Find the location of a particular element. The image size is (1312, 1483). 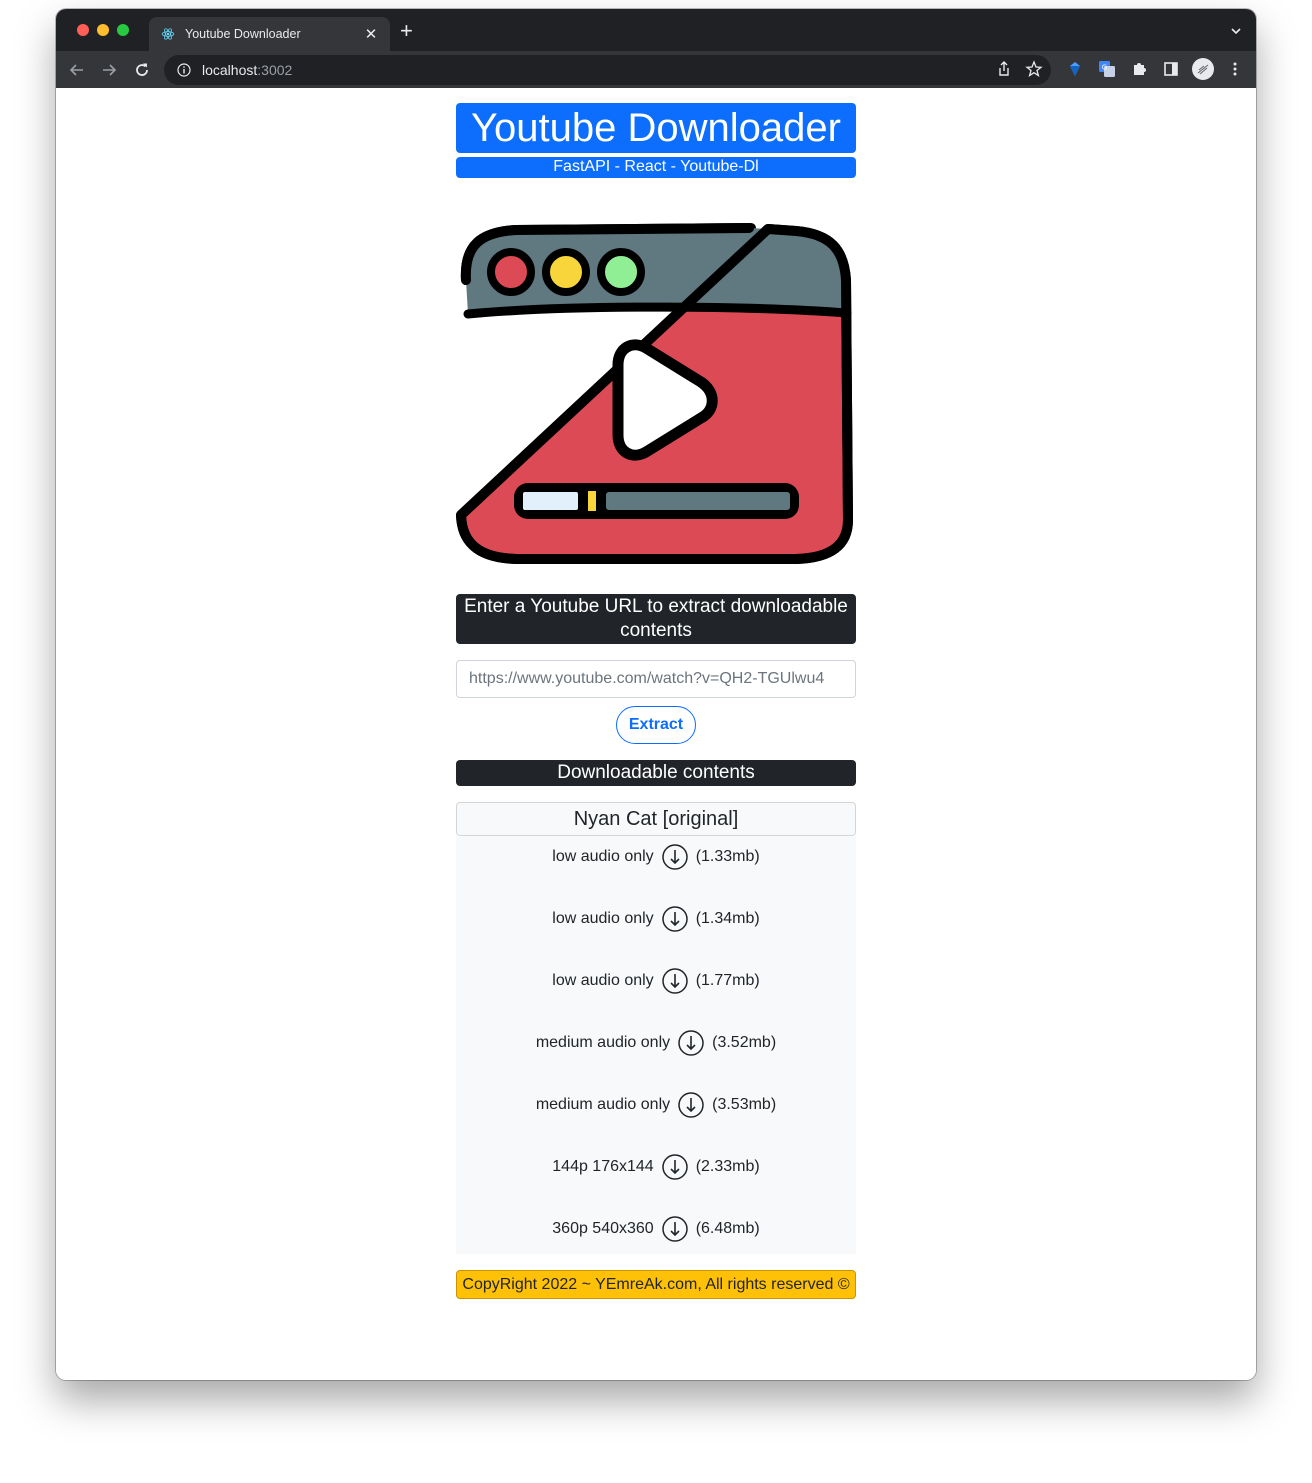

downloads-header: Downloadable contents is located at coordinates (656, 773).